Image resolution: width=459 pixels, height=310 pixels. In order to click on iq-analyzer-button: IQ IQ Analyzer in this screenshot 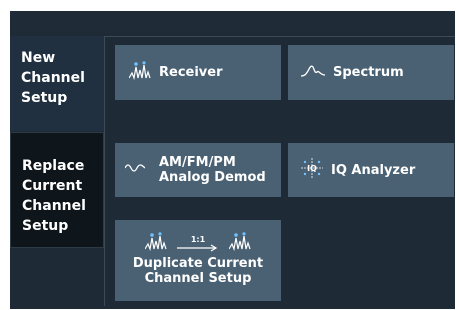, I will do `click(371, 170)`.